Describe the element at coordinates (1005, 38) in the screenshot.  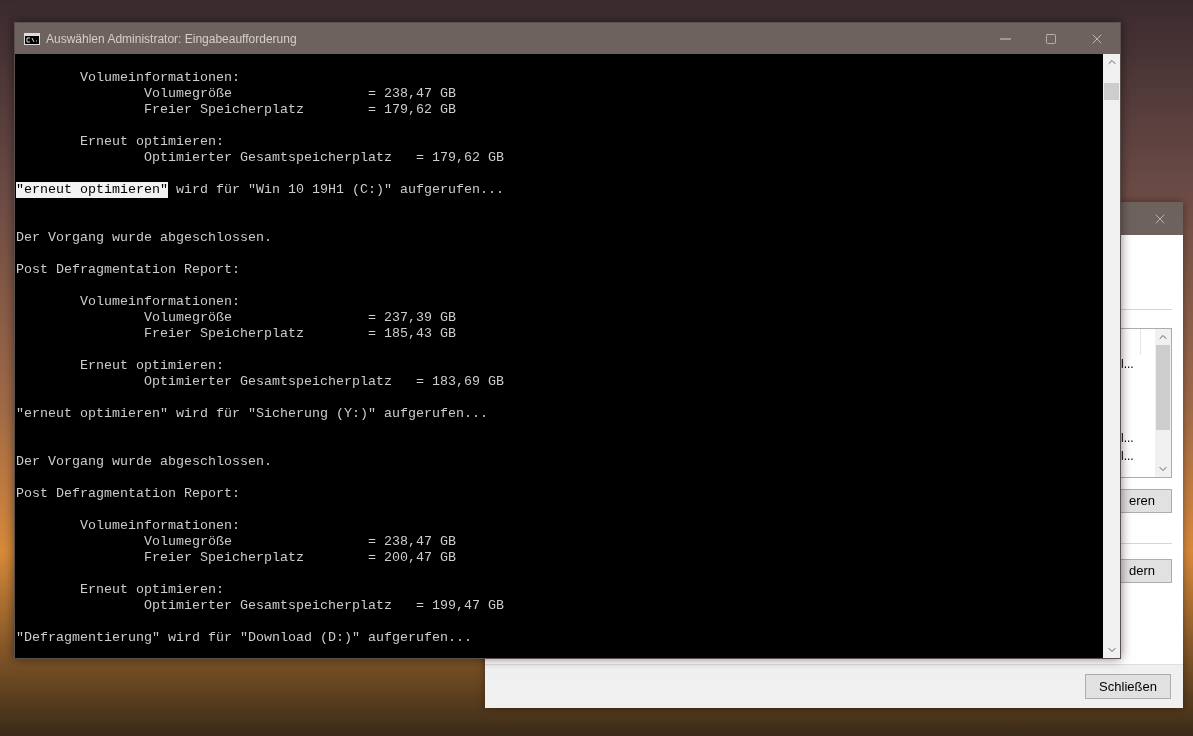
I see `minimize-icon` at that location.